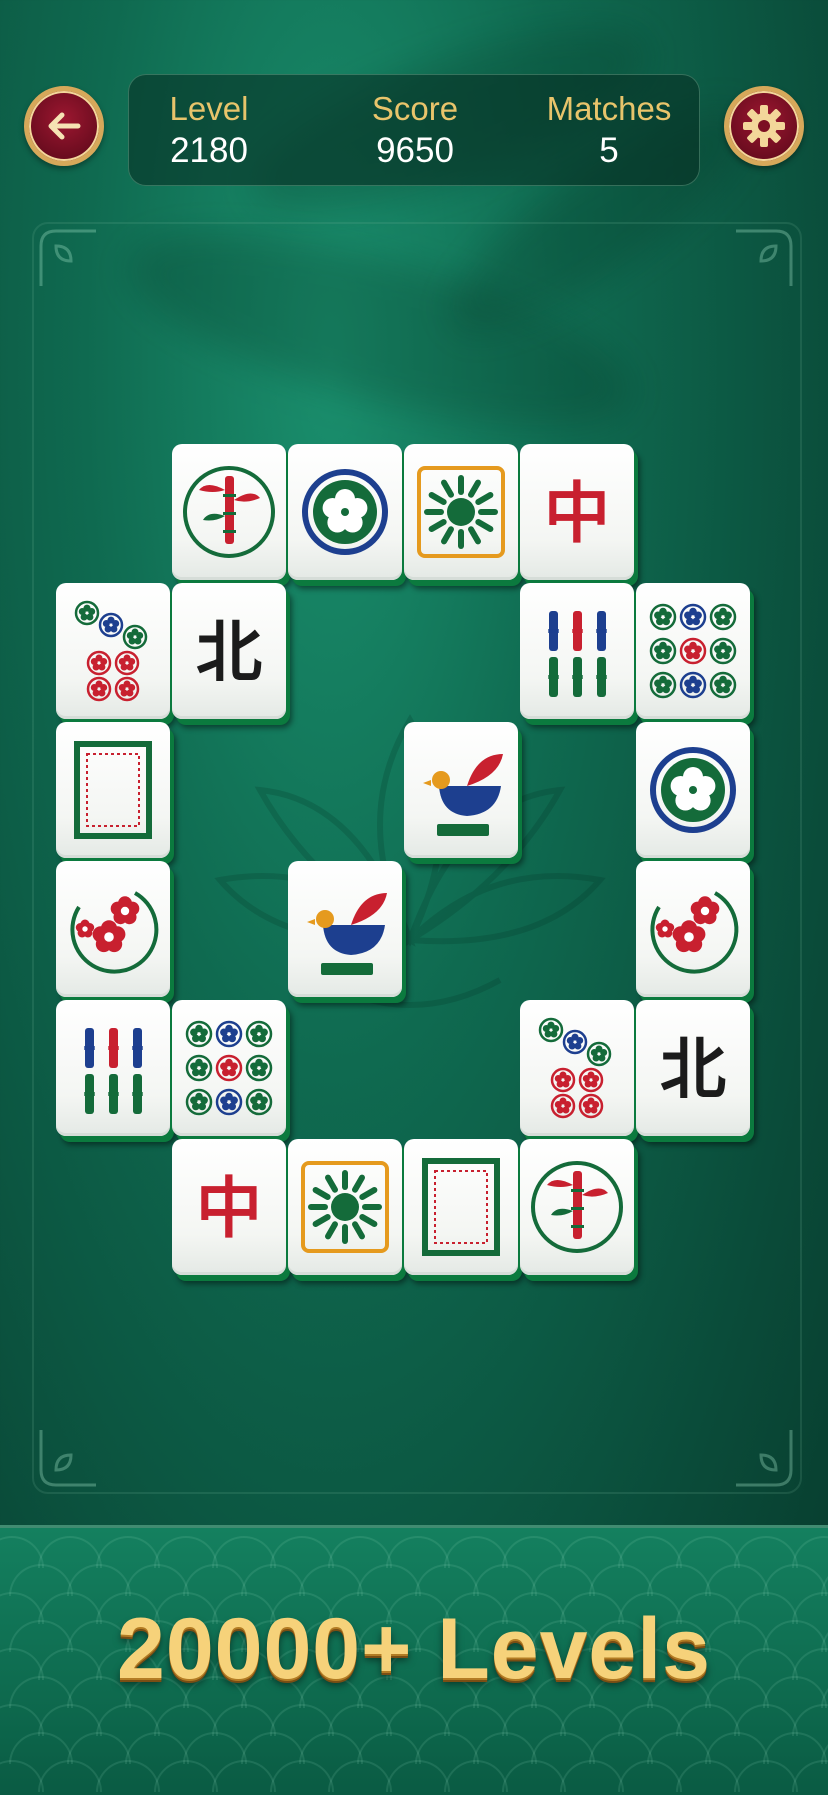 The width and height of the screenshot is (828, 1795). I want to click on matches-stat: Matches 5, so click(609, 131).